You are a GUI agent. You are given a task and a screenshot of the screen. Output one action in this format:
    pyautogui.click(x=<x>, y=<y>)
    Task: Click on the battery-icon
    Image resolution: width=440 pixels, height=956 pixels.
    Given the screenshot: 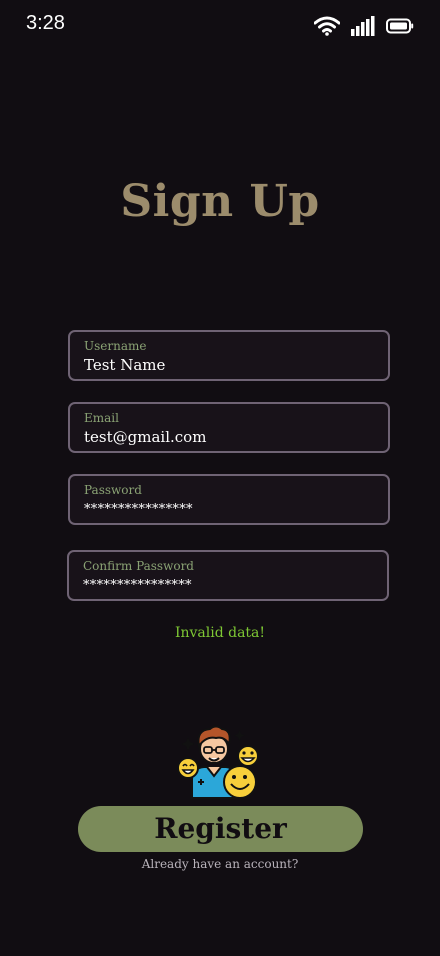 What is the action you would take?
    pyautogui.click(x=400, y=26)
    